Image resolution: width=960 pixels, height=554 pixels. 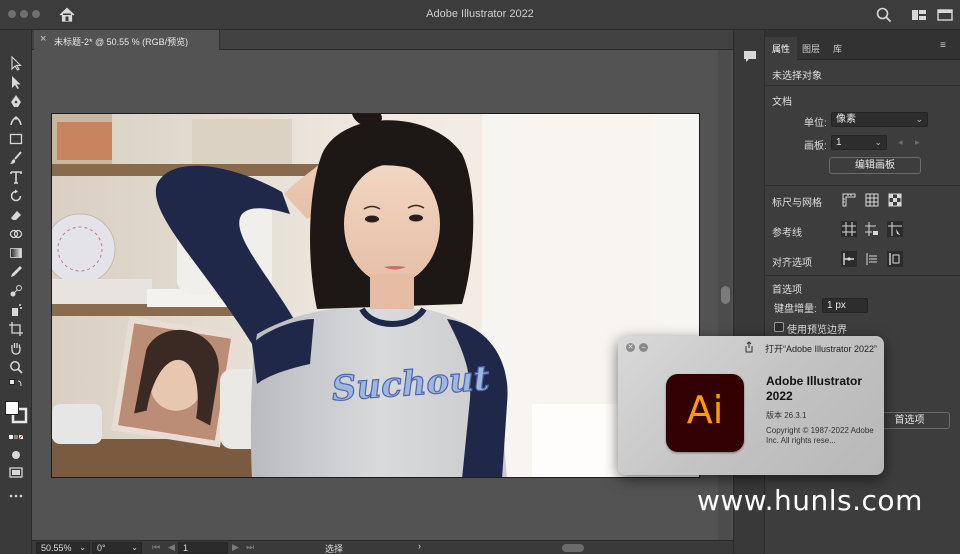 What do you see at coordinates (235, 547) in the screenshot?
I see `next-artboard-icon: ▶` at bounding box center [235, 547].